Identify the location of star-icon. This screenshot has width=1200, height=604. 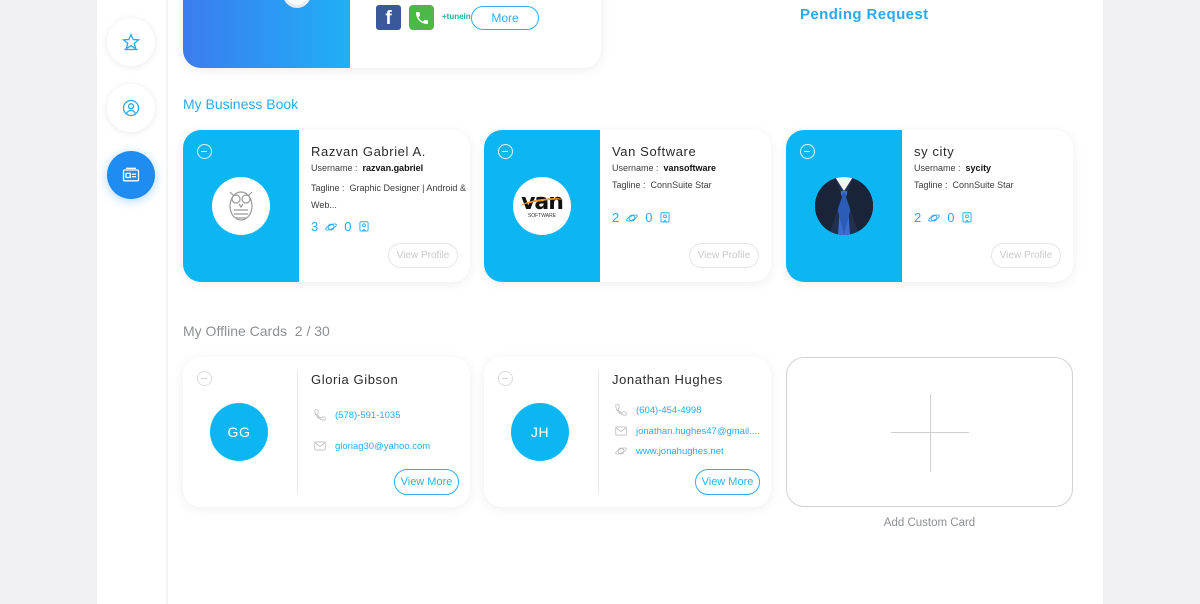
(131, 41).